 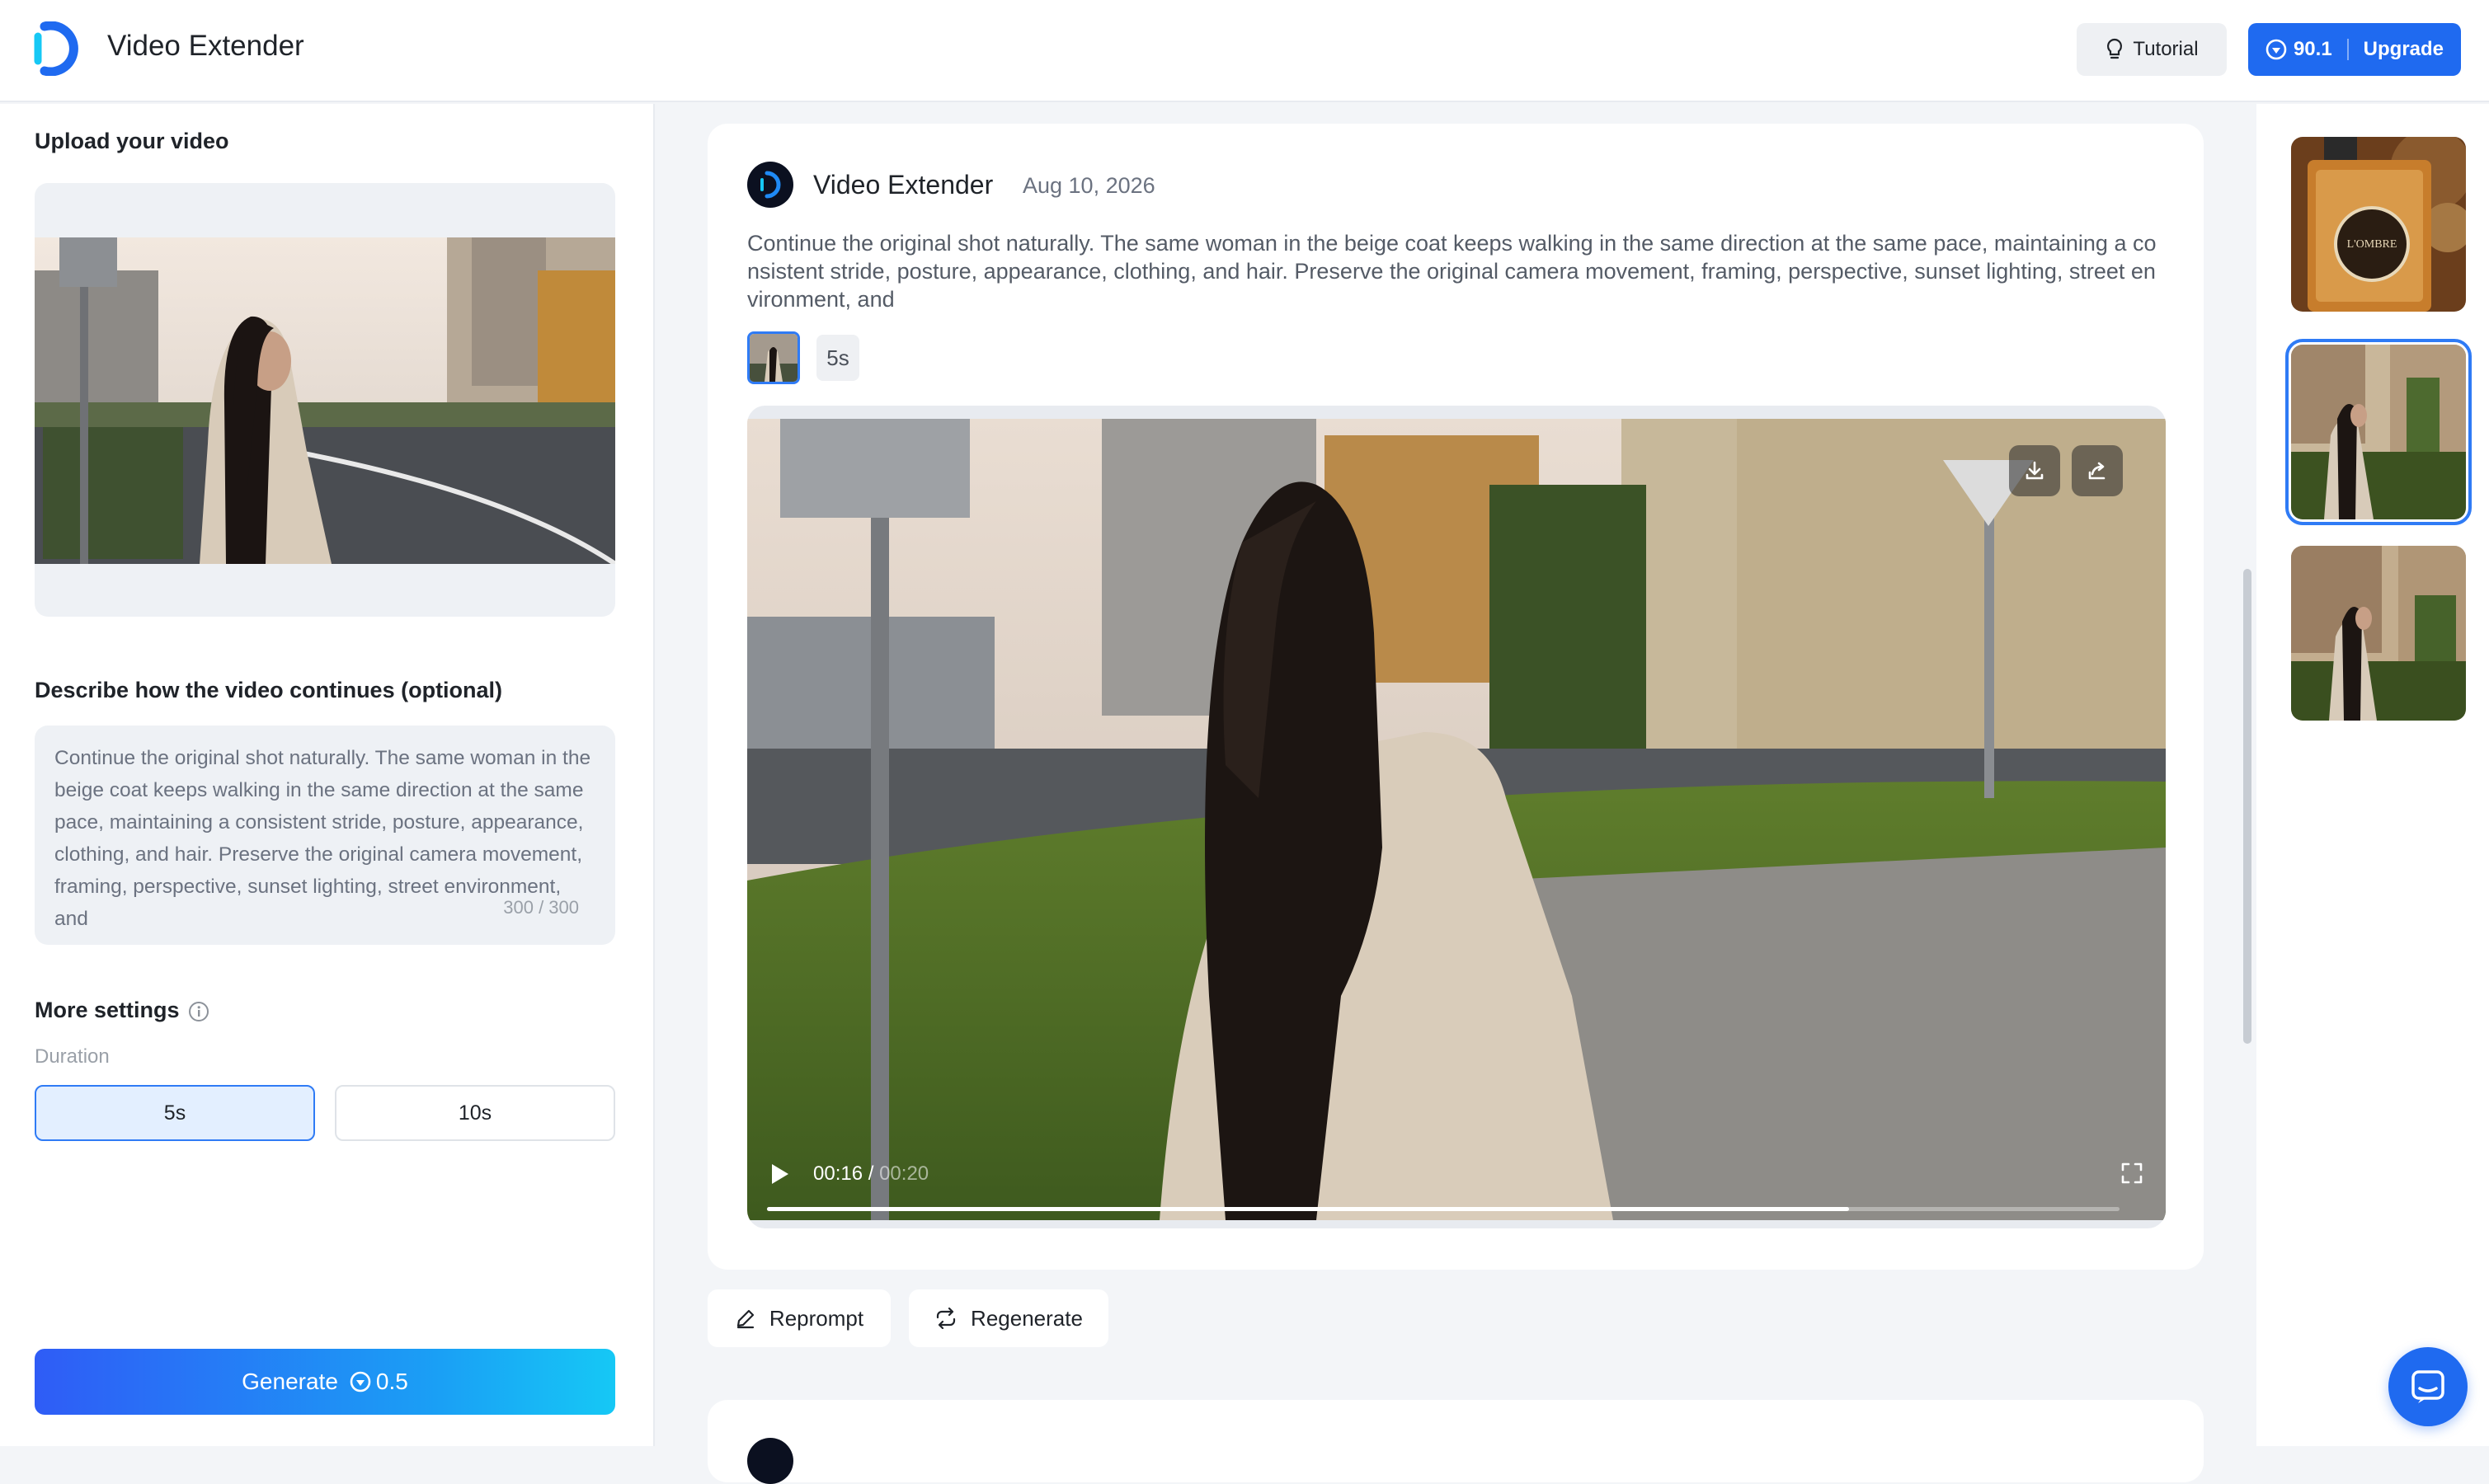 I want to click on reprompt-label: Reprompt, so click(x=817, y=1318).